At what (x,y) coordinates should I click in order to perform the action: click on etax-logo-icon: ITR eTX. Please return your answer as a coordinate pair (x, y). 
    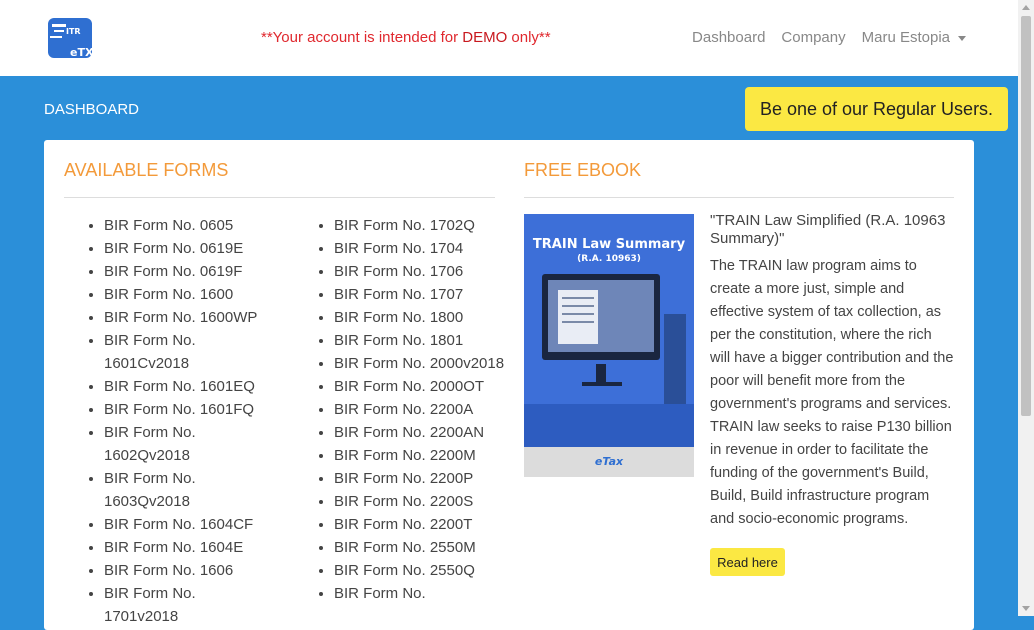
    Looking at the image, I should click on (70, 39).